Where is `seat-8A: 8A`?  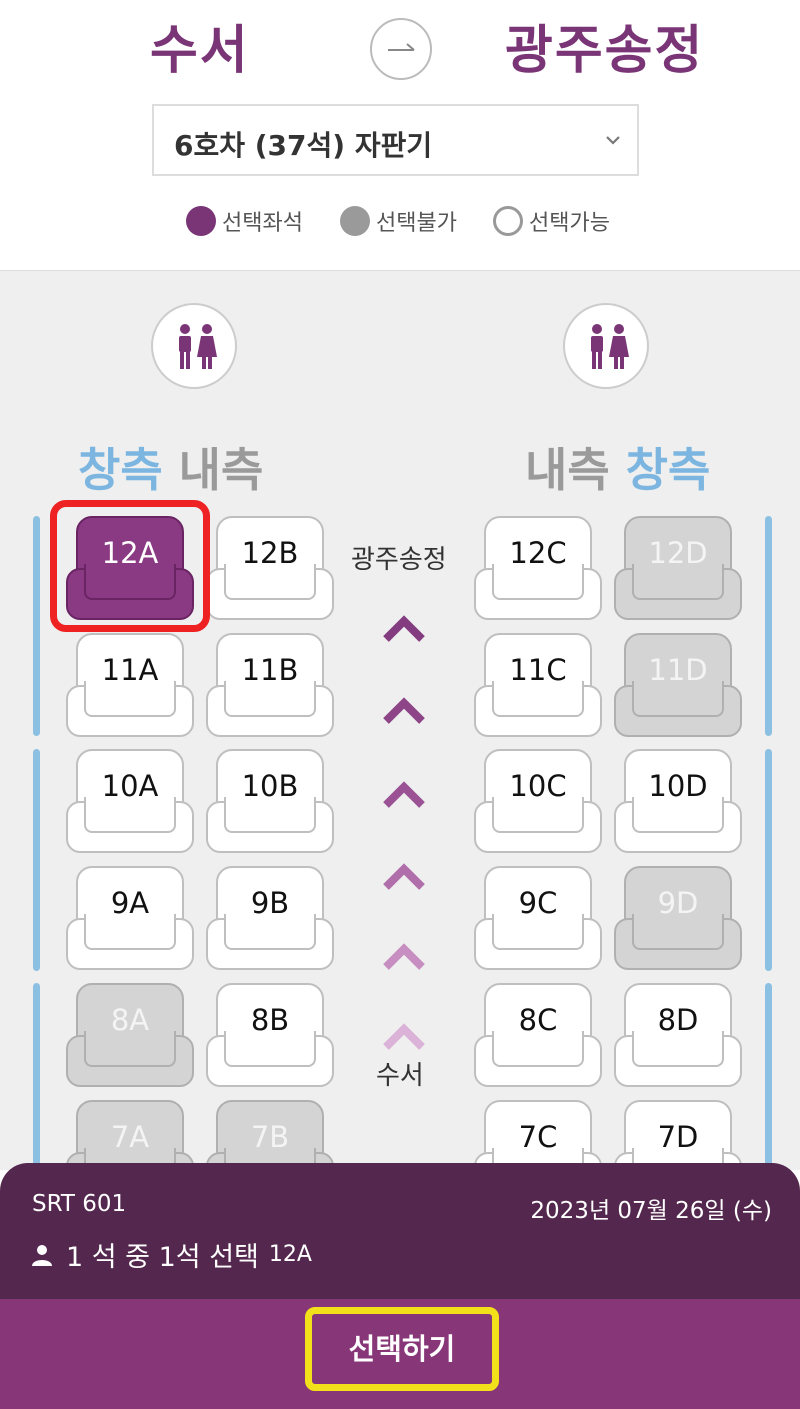 seat-8A: 8A is located at coordinates (130, 1036).